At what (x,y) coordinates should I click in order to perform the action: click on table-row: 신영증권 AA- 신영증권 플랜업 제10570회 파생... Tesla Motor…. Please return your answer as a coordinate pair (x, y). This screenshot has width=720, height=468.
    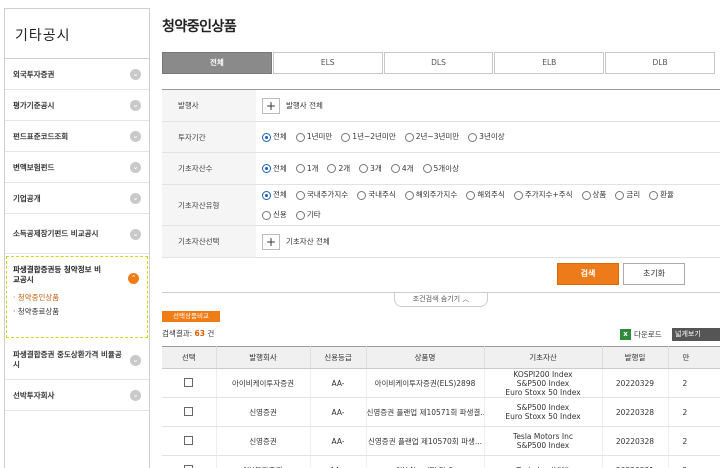
    Looking at the image, I should click on (441, 441).